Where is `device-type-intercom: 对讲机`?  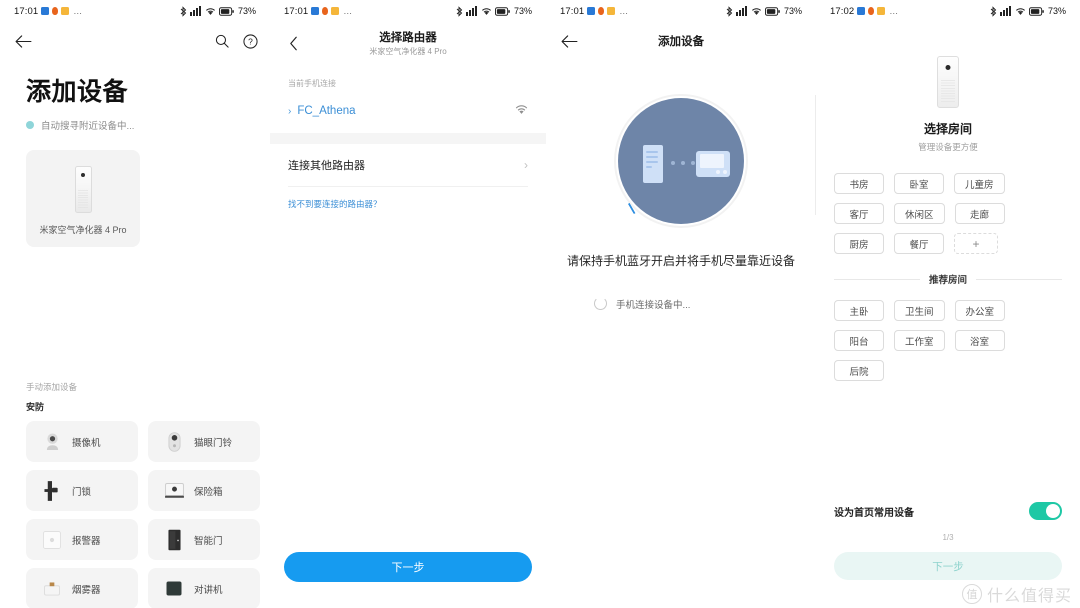
device-type-intercom: 对讲机 is located at coordinates (204, 588).